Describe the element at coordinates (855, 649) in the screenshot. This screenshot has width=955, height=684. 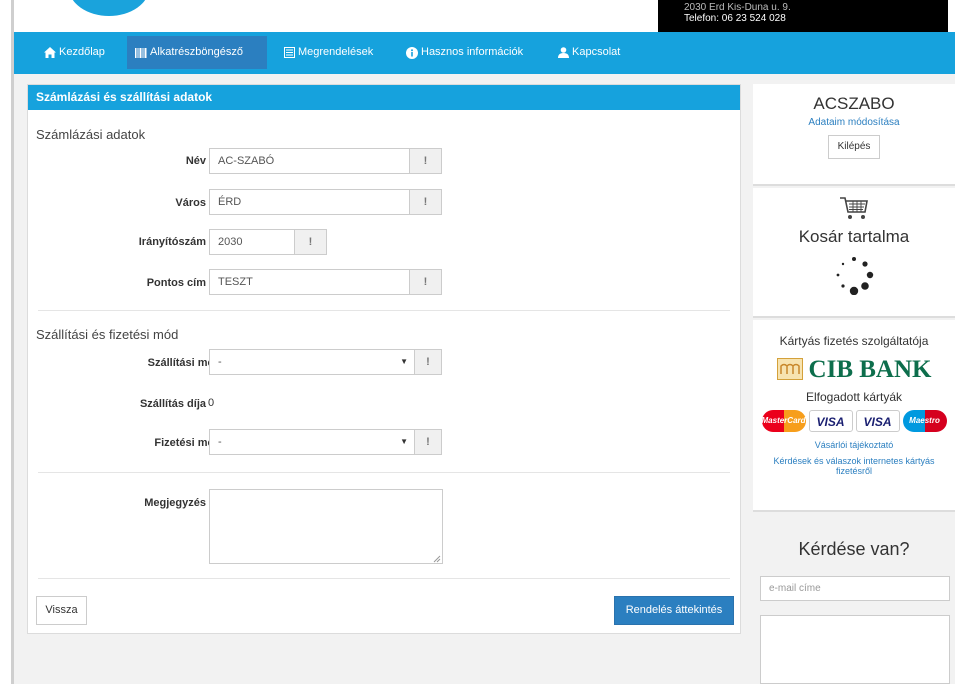
I see `question-textarea` at that location.